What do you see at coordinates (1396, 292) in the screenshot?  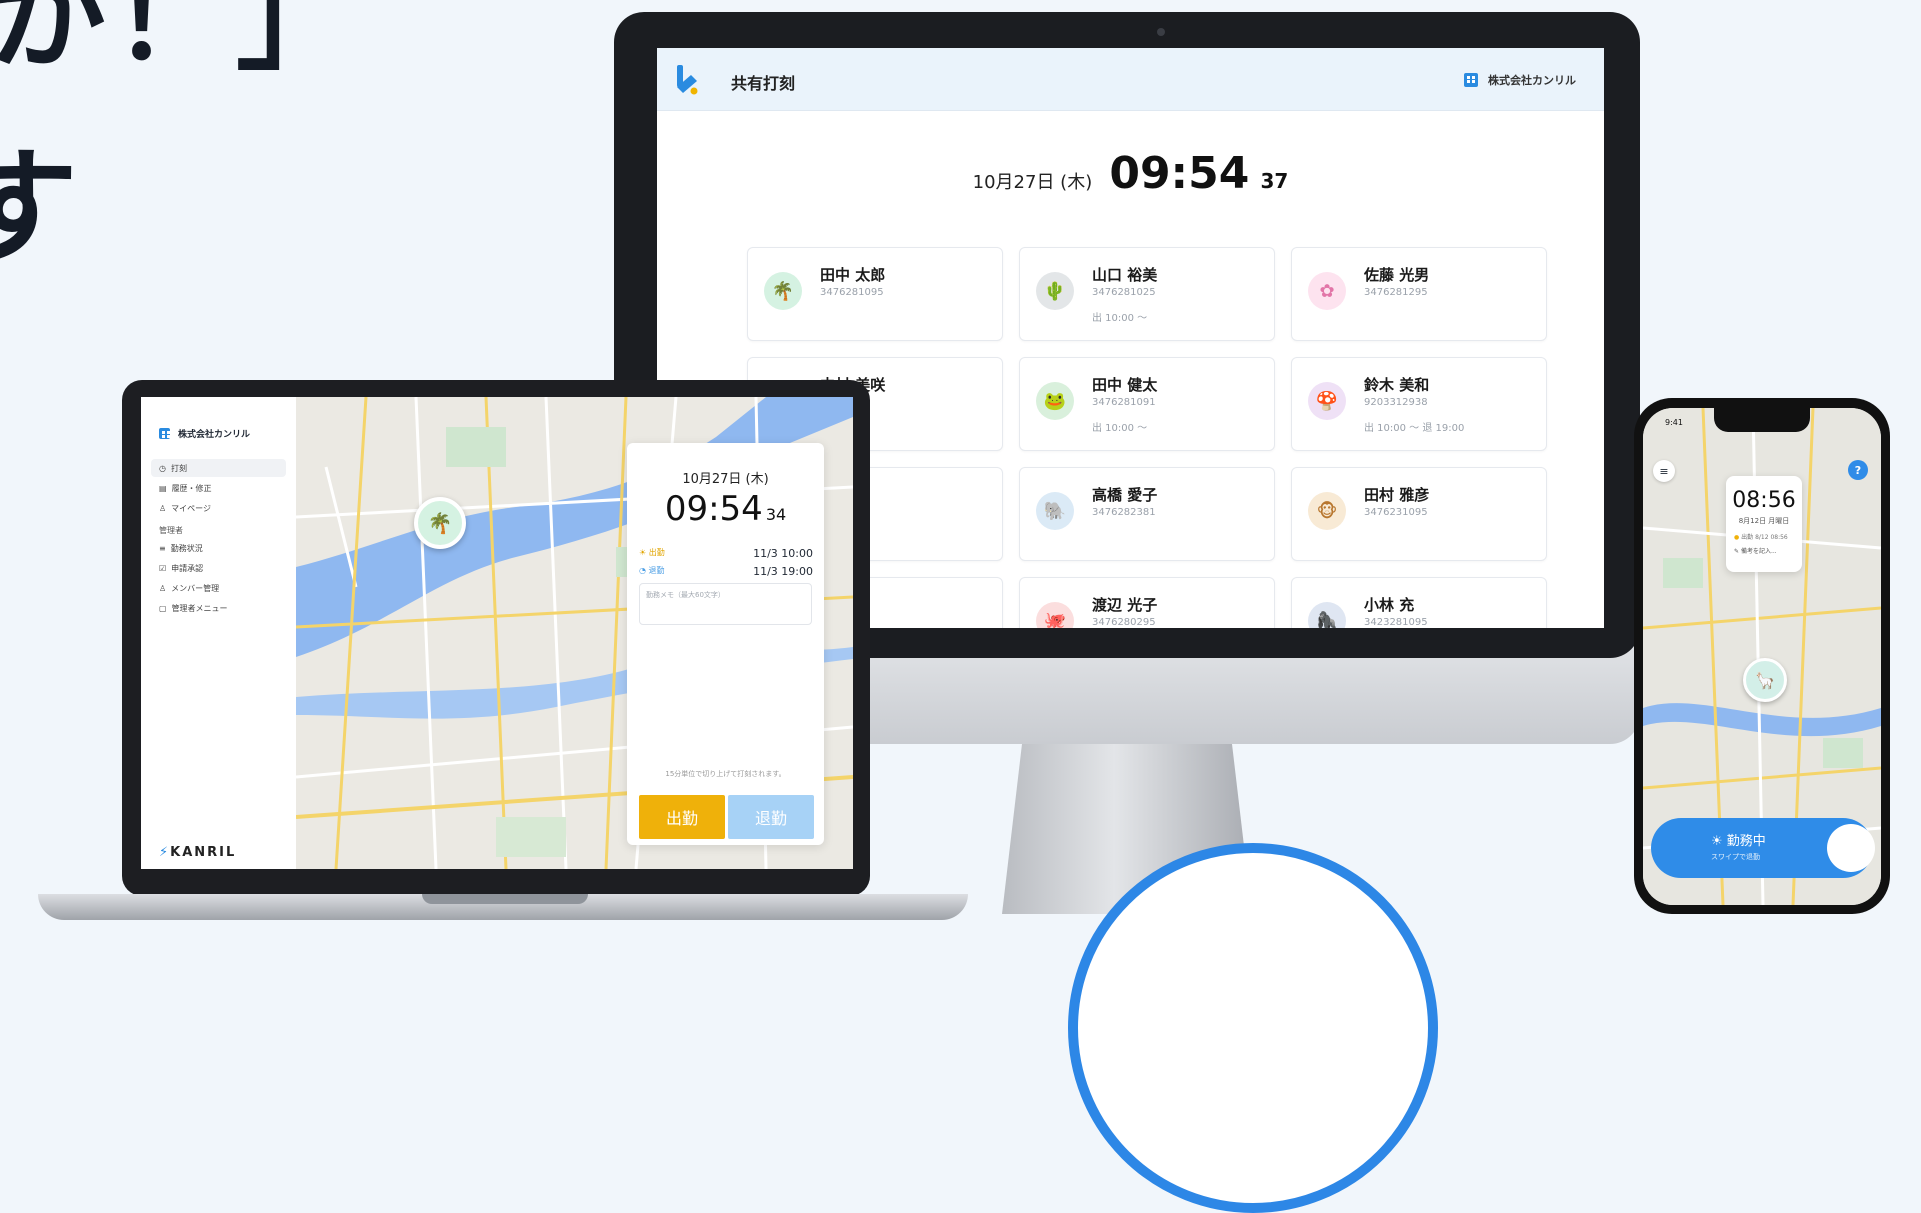 I see `employee-id: 3476281295` at bounding box center [1396, 292].